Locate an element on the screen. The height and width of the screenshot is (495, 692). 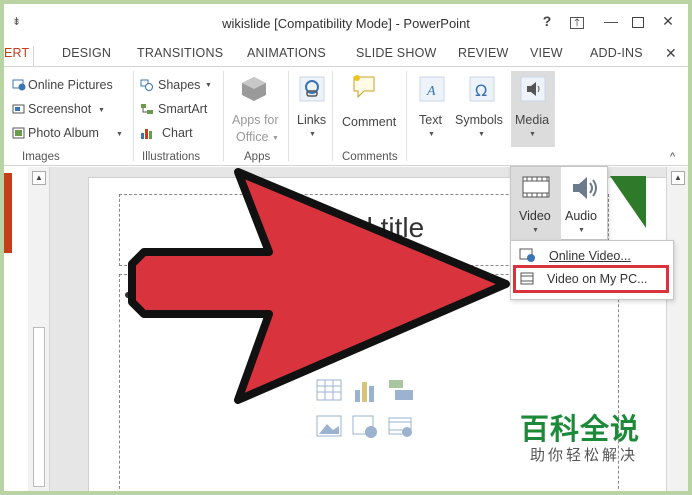
symbols-icon: Ω is located at coordinates (482, 89).